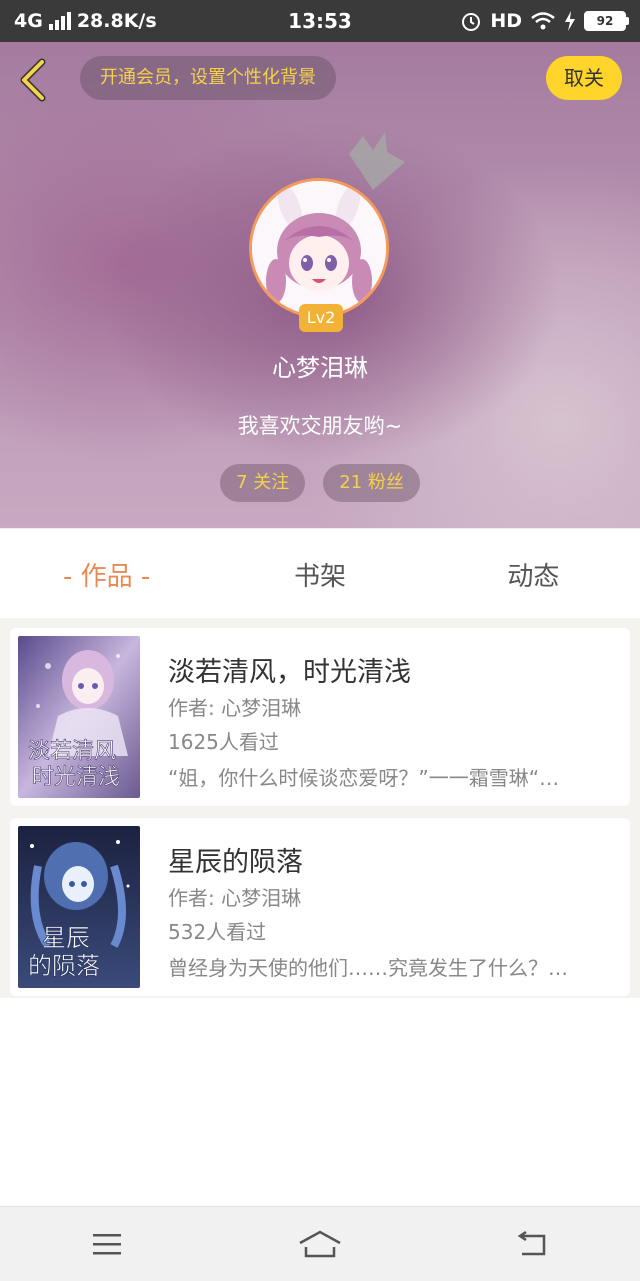 The height and width of the screenshot is (1281, 640). Describe the element at coordinates (320, 426) in the screenshot. I see `user-bio: 我喜欢交朋友哟~` at that location.